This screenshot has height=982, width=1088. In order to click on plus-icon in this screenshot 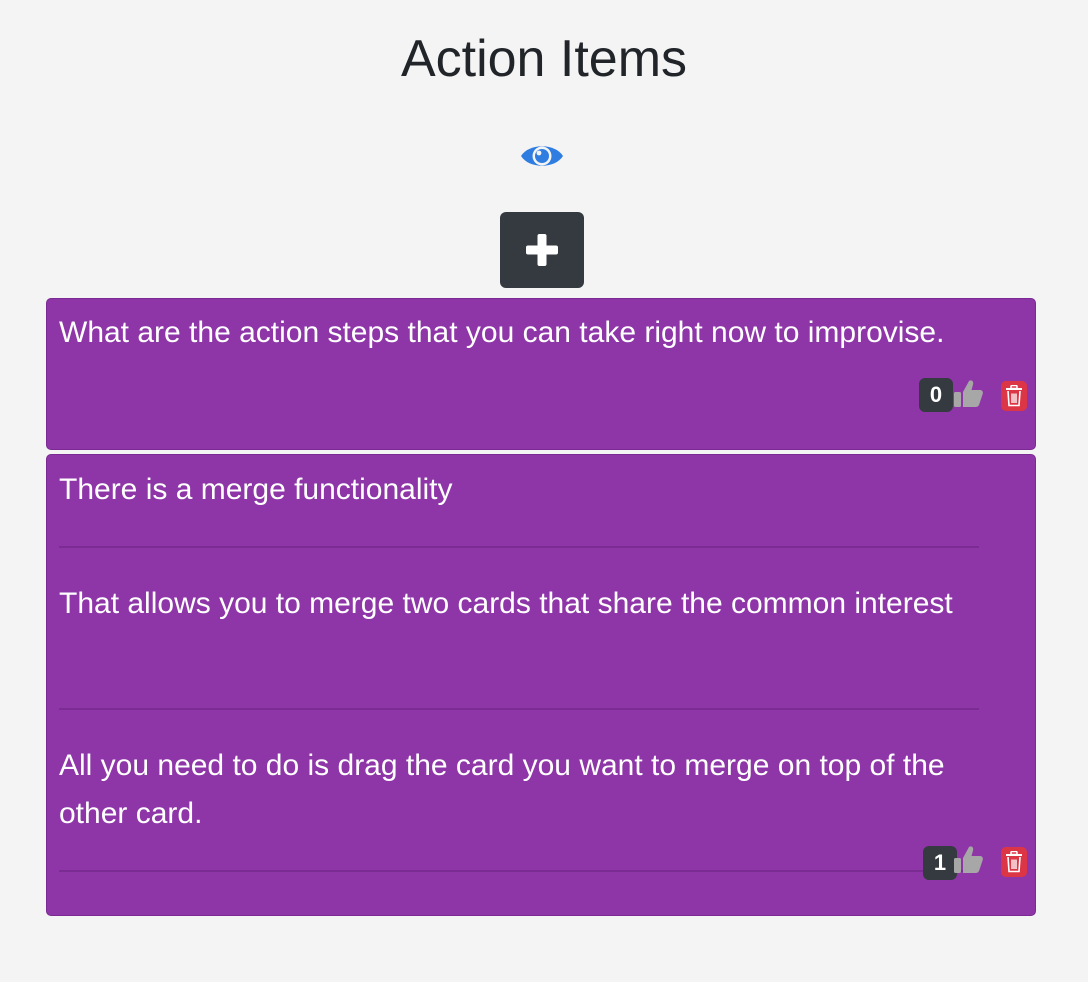, I will do `click(542, 250)`.